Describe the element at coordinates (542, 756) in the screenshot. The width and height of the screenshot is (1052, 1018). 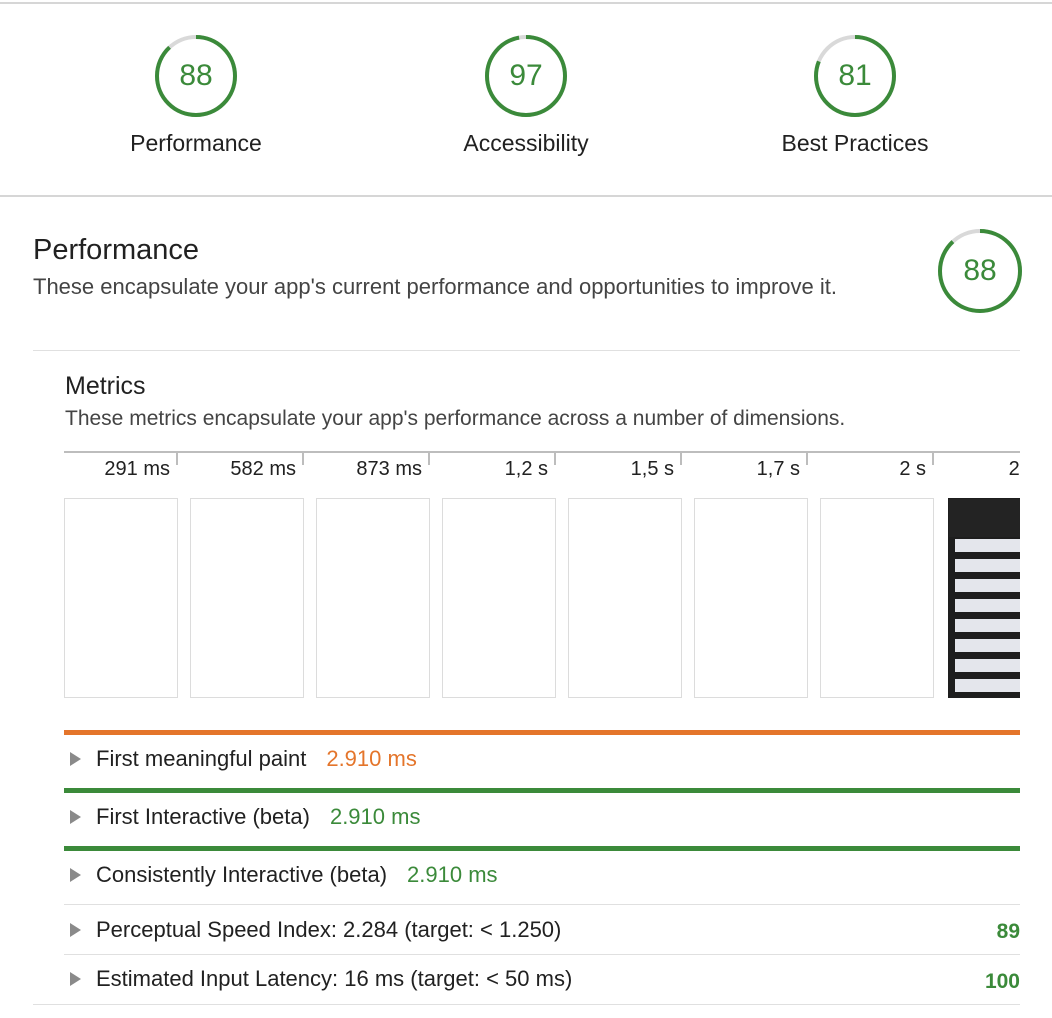
I see `metric-first-meaningful-paint: First meaningful paint 2.910 ms` at that location.